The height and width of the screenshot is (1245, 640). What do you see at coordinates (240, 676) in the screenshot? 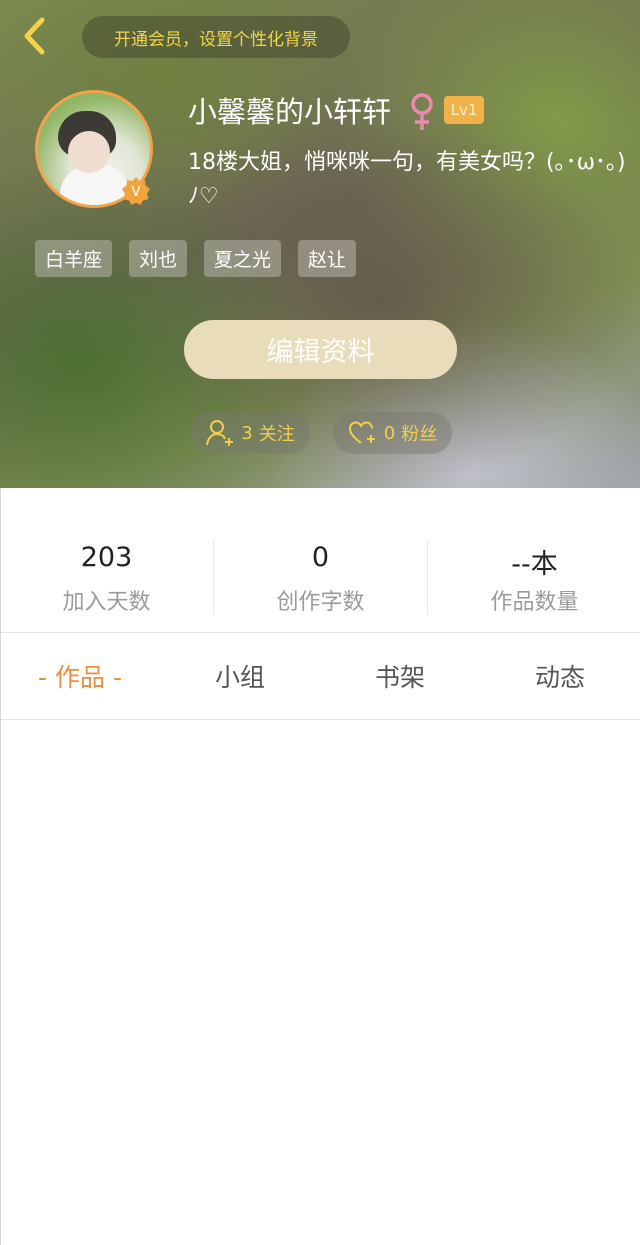
I see `tab-groups: 小组` at bounding box center [240, 676].